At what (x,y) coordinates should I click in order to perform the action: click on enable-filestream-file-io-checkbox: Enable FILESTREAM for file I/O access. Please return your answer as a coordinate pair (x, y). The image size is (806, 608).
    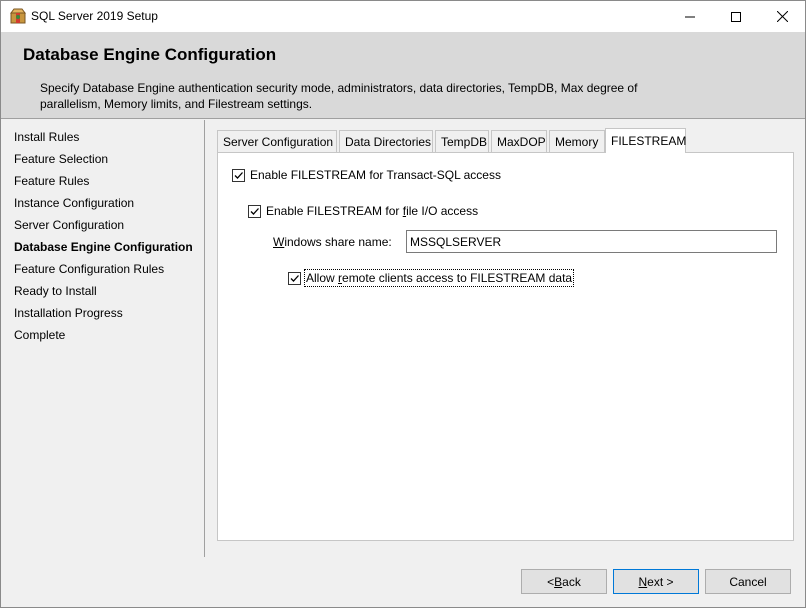
    Looking at the image, I should click on (363, 211).